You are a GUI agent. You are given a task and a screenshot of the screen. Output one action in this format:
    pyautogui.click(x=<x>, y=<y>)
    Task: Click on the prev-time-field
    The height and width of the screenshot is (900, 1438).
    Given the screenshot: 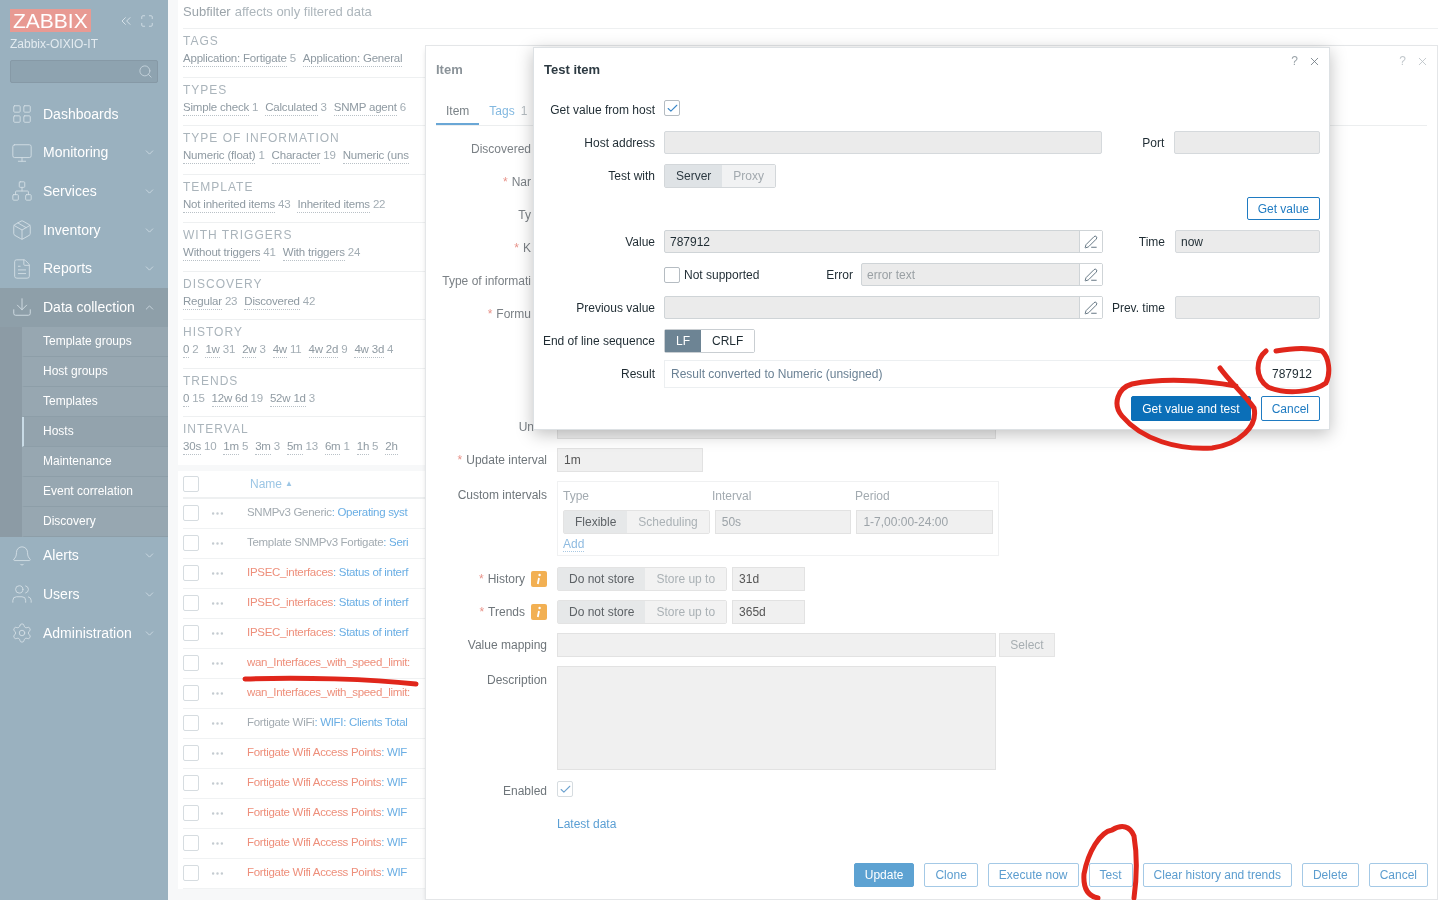 What is the action you would take?
    pyautogui.click(x=1247, y=307)
    